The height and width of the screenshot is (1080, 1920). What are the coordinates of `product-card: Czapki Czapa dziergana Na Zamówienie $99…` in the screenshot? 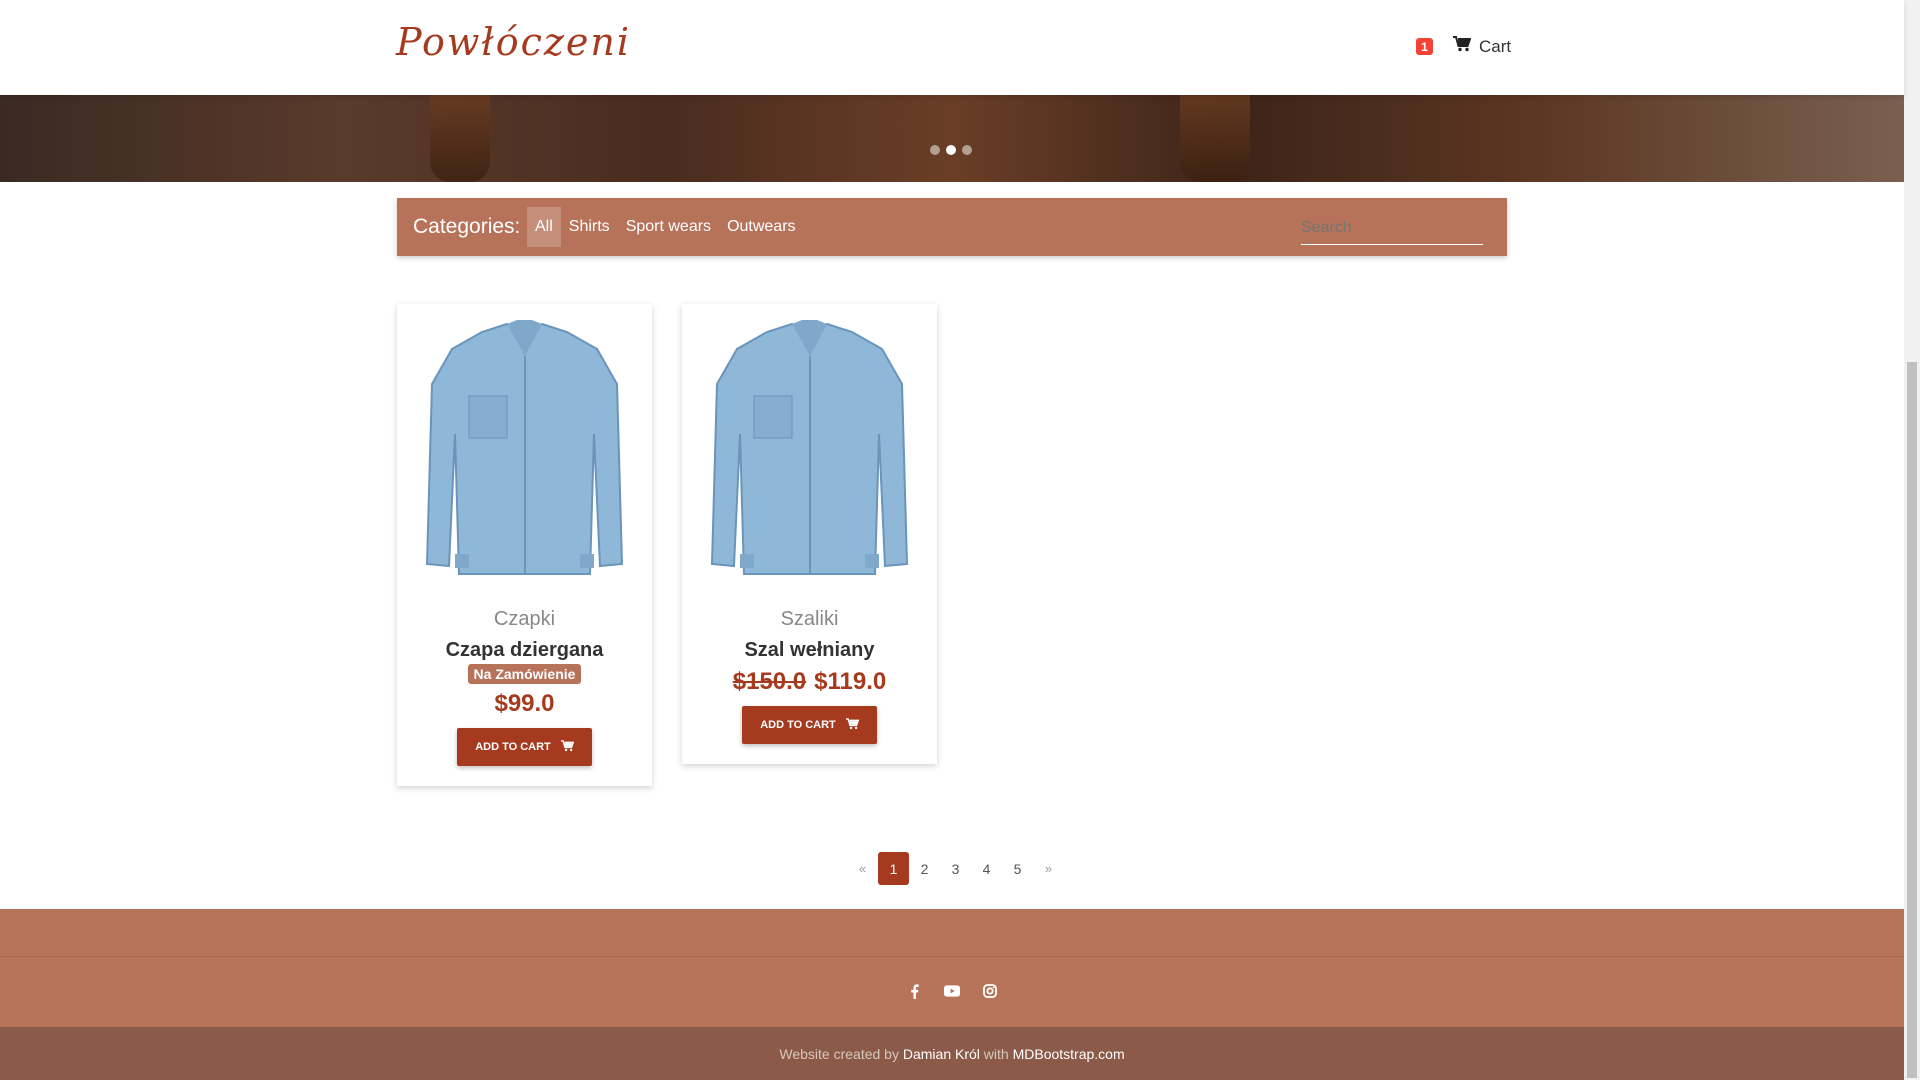 It's located at (524, 545).